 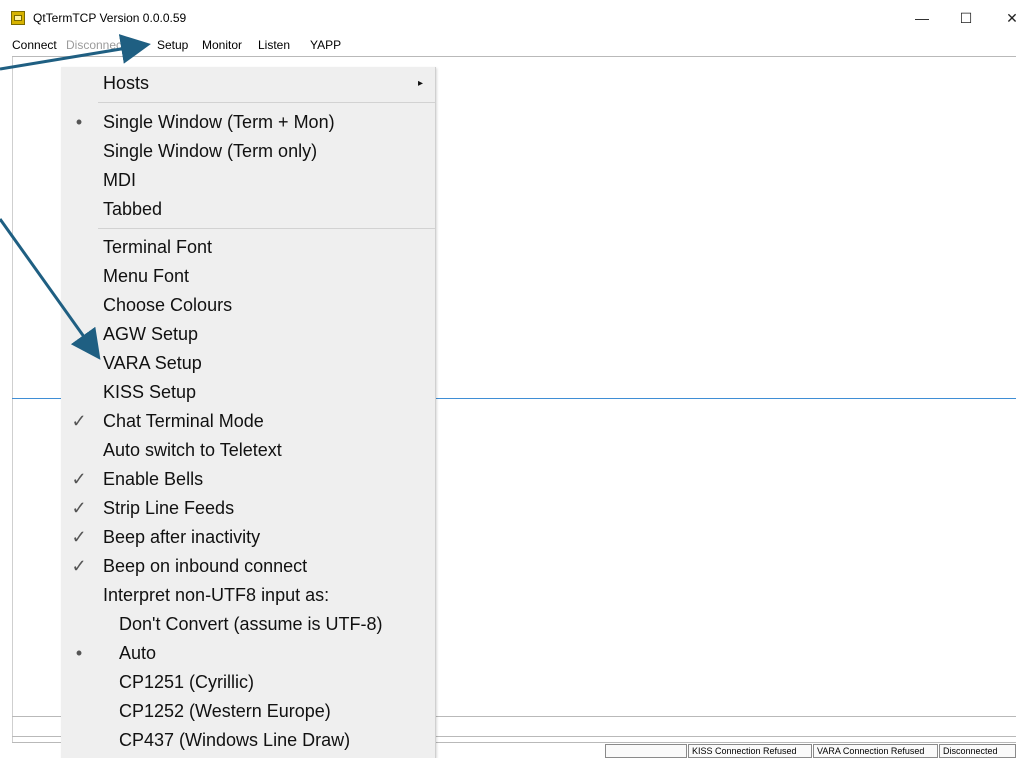 What do you see at coordinates (169, 508) in the screenshot?
I see `menu-label: Strip Line Feeds` at bounding box center [169, 508].